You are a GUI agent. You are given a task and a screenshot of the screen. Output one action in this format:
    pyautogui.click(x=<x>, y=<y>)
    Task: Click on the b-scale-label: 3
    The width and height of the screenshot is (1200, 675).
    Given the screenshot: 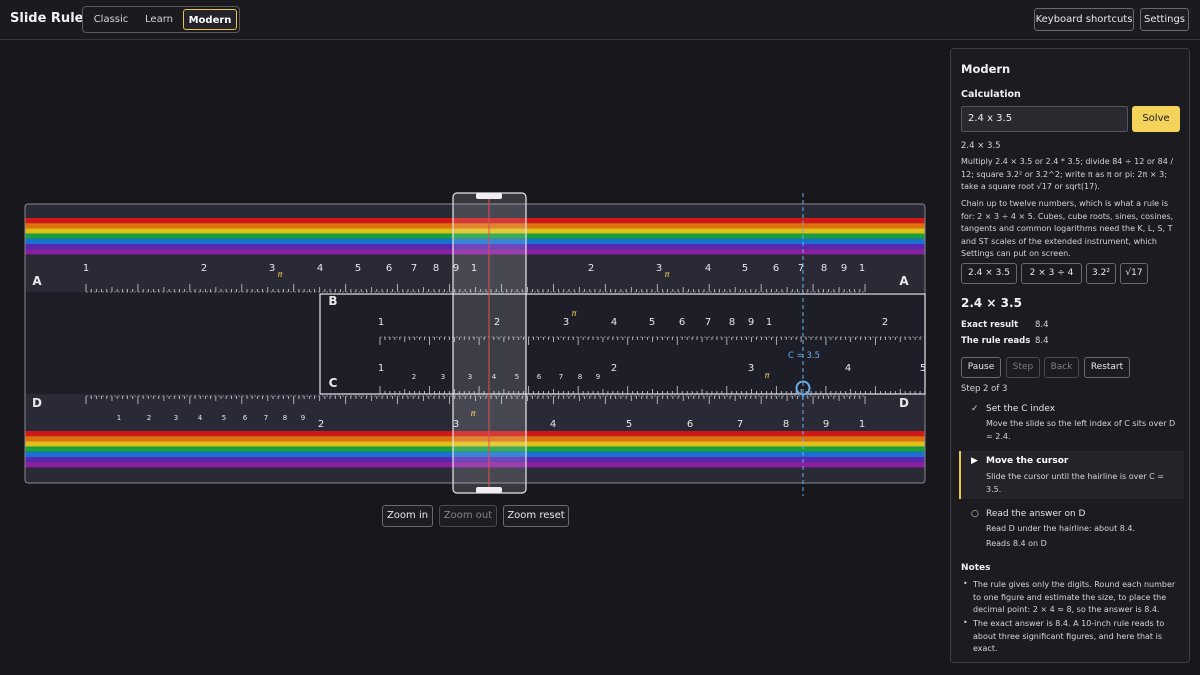 What is the action you would take?
    pyautogui.click(x=566, y=322)
    